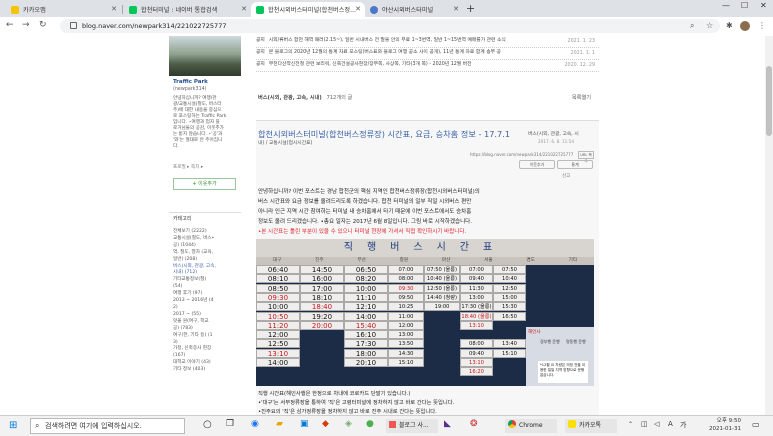  I want to click on timetable-cell: 10:40 (울릉), so click(442, 279).